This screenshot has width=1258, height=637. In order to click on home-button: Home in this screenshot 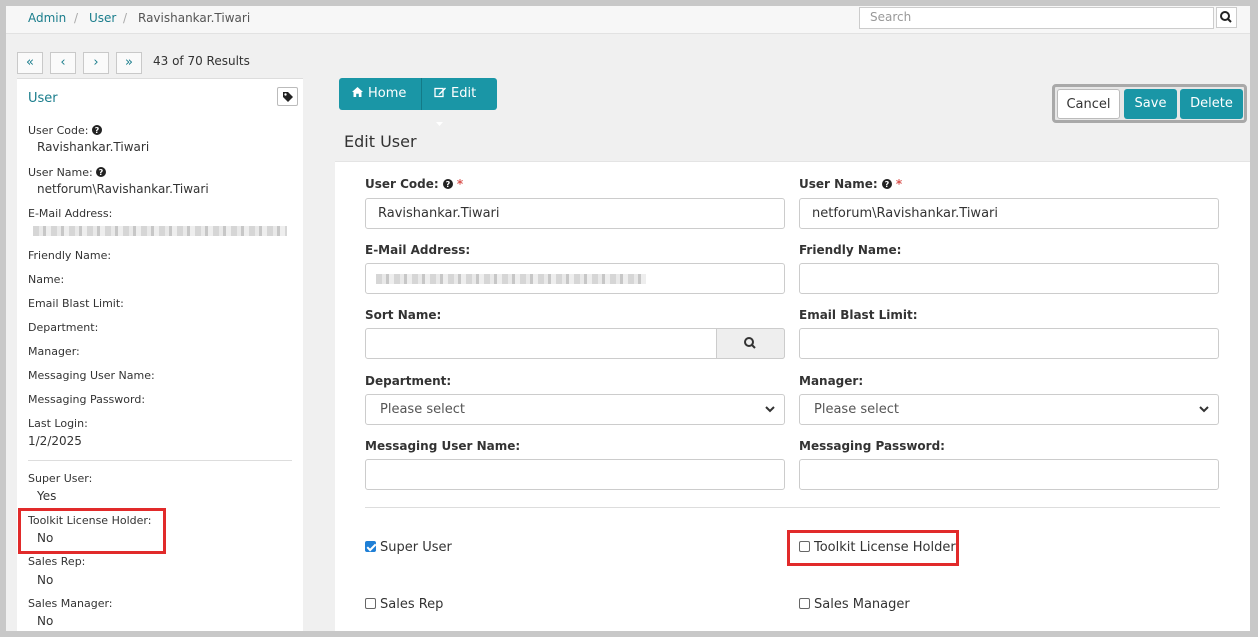, I will do `click(380, 94)`.